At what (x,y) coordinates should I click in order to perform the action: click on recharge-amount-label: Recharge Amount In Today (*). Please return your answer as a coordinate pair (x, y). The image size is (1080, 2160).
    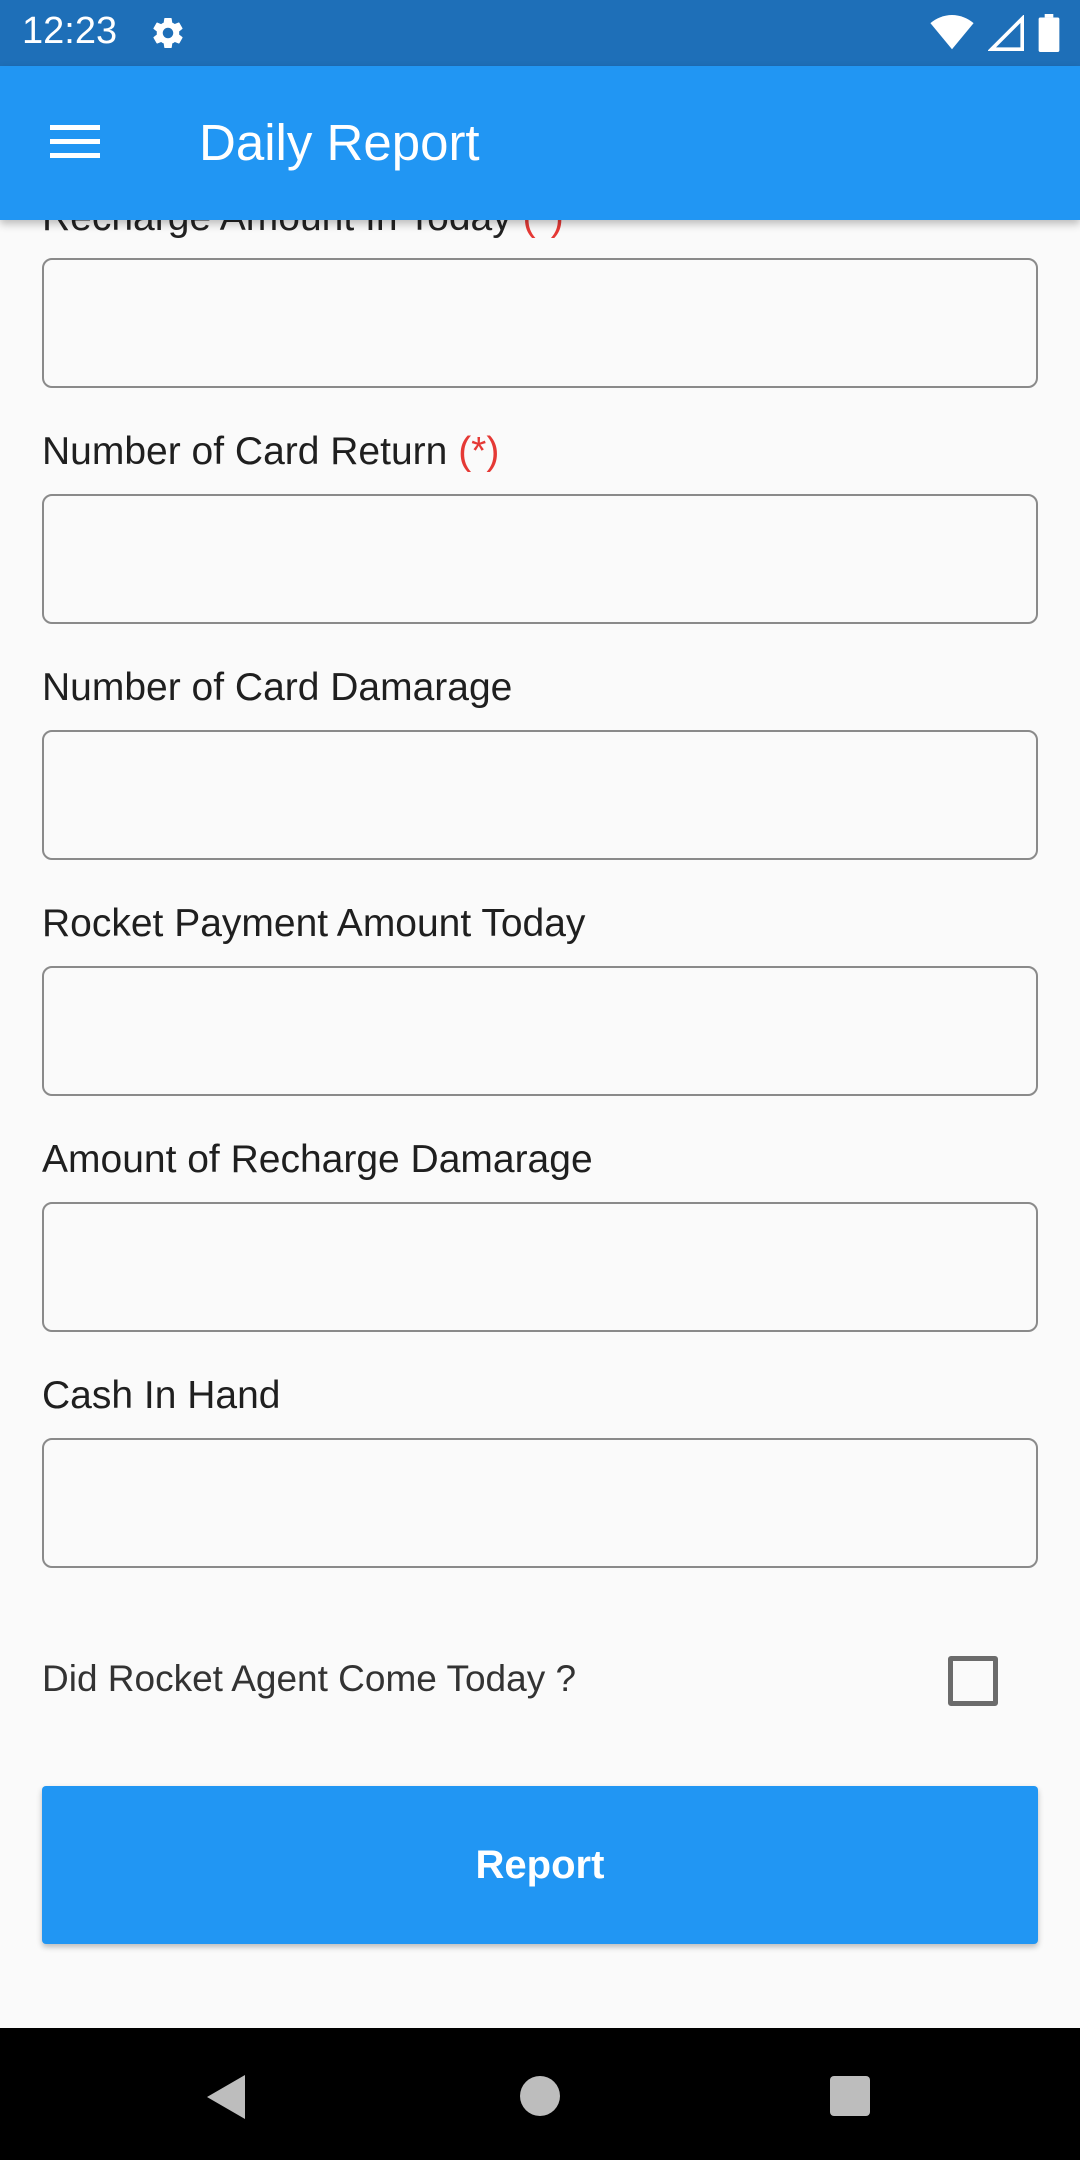
    Looking at the image, I should click on (303, 230).